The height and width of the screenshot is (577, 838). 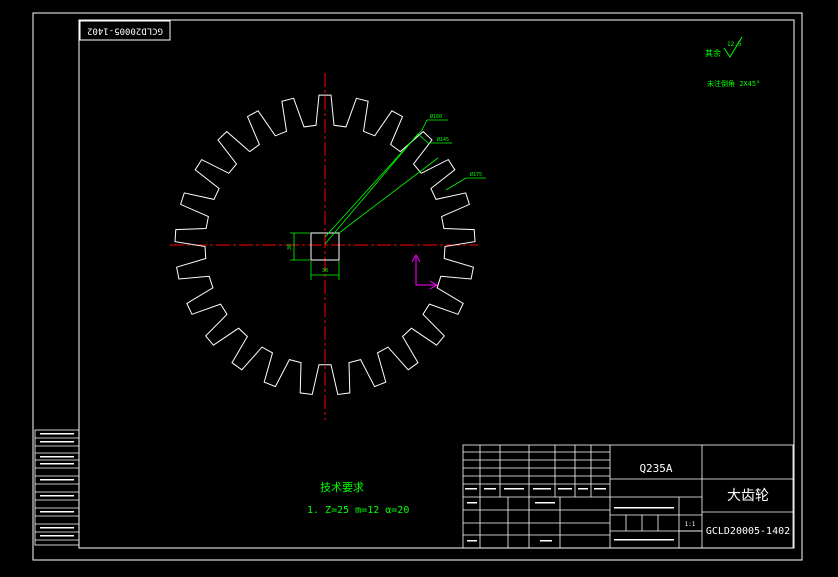 I want to click on roughness-value: 12.5, so click(x=734, y=44).